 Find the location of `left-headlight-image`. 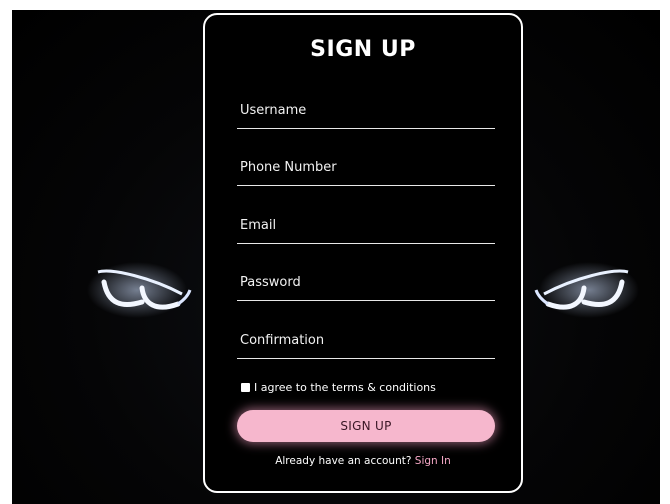

left-headlight-image is located at coordinates (142, 295).